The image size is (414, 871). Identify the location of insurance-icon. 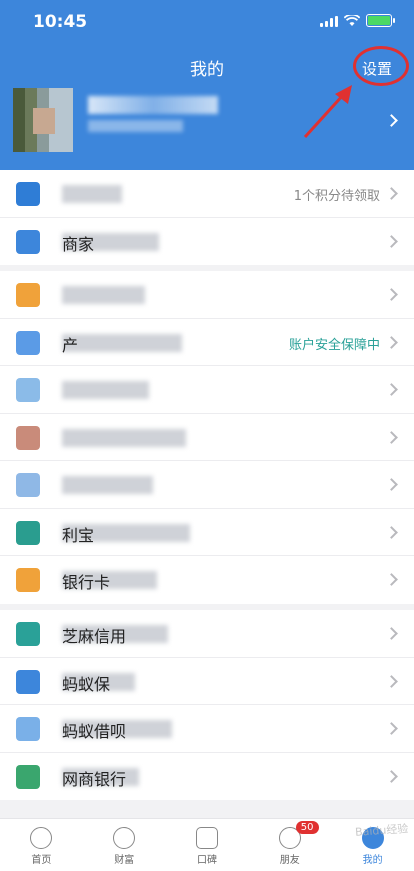
(28, 681).